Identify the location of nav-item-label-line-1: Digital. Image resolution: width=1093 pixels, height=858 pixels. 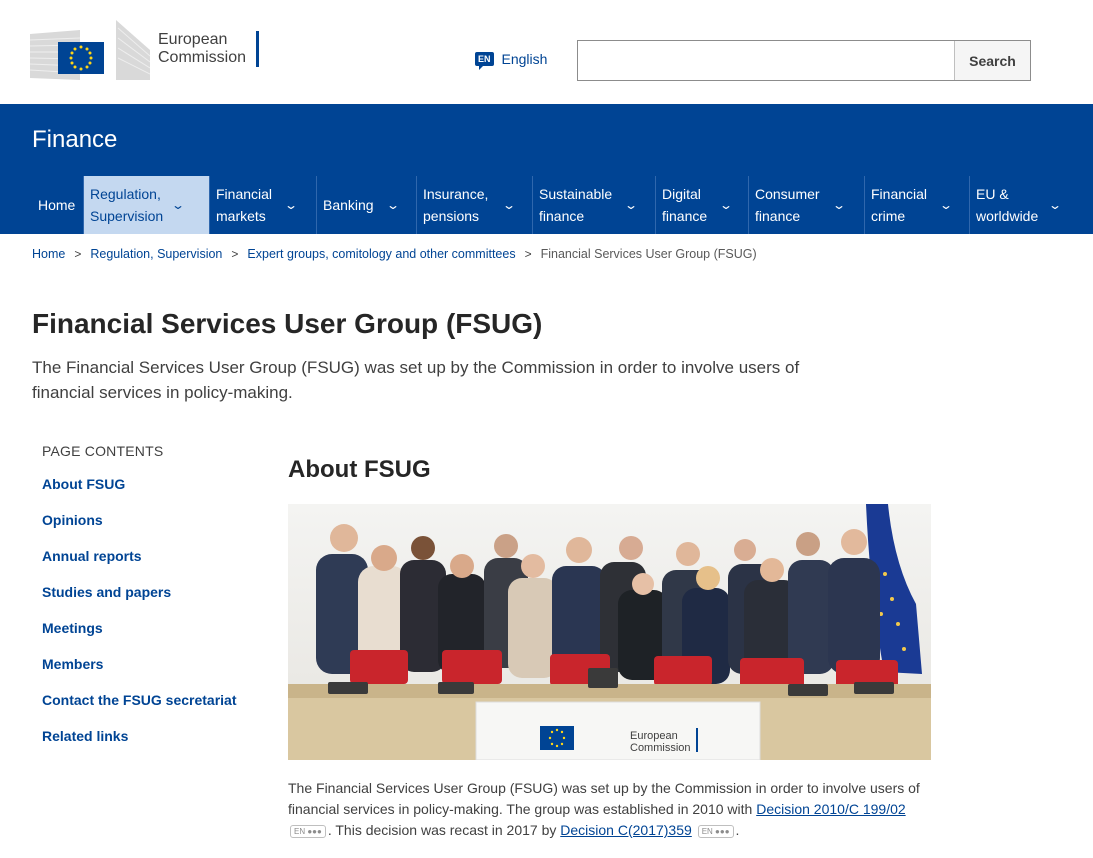
(681, 194).